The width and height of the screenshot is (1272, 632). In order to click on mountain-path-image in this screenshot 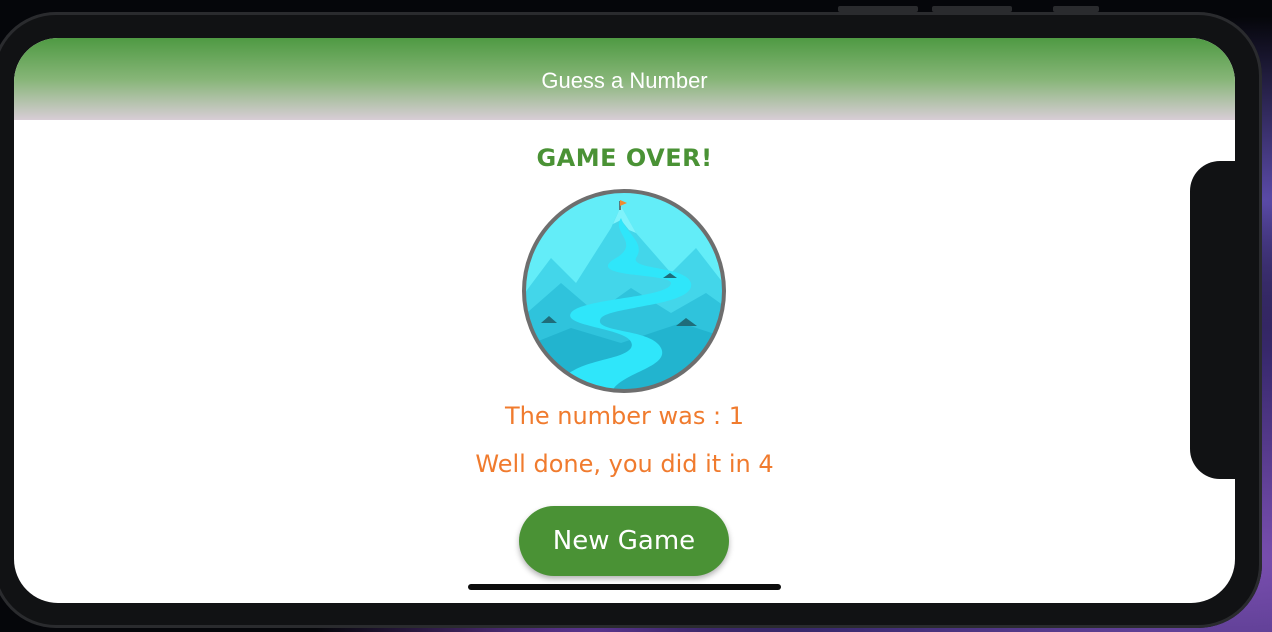, I will do `click(624, 291)`.